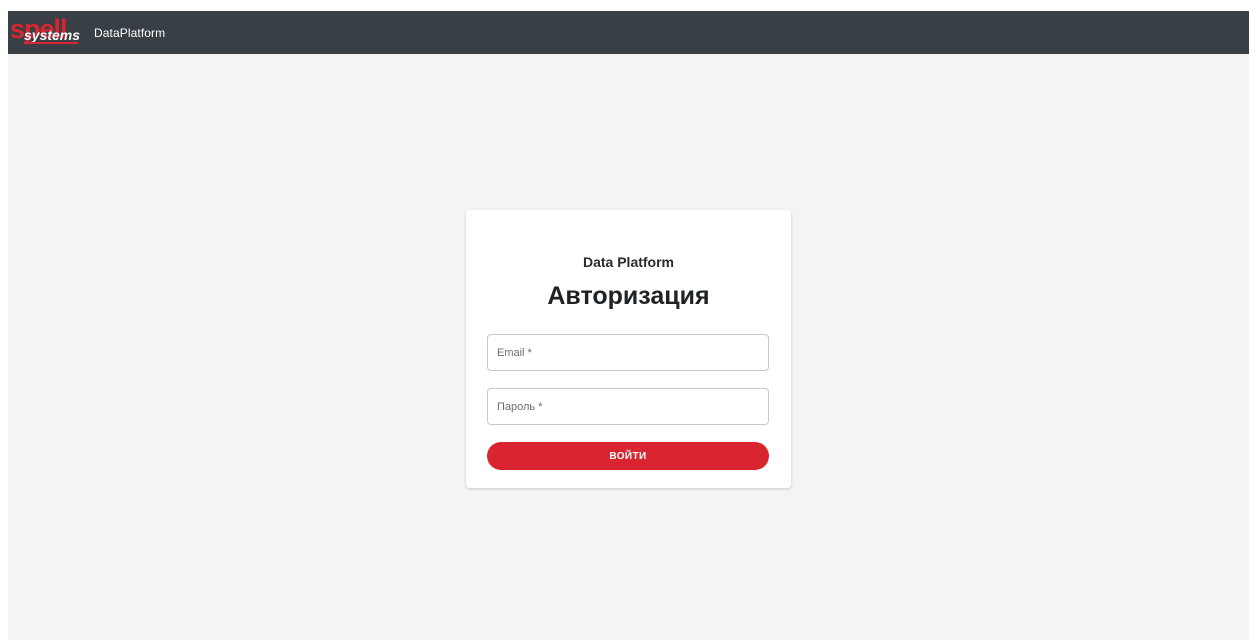  I want to click on card-title: Авторизация, so click(628, 296).